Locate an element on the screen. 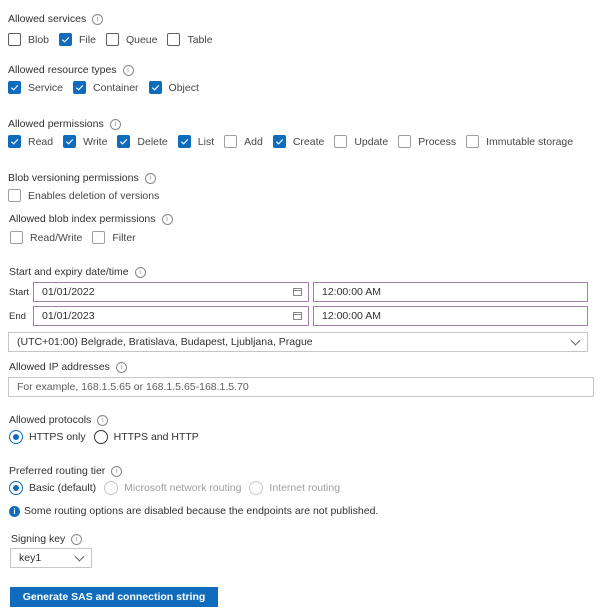 This screenshot has width=604, height=615. checkbox-label: Write is located at coordinates (95, 141).